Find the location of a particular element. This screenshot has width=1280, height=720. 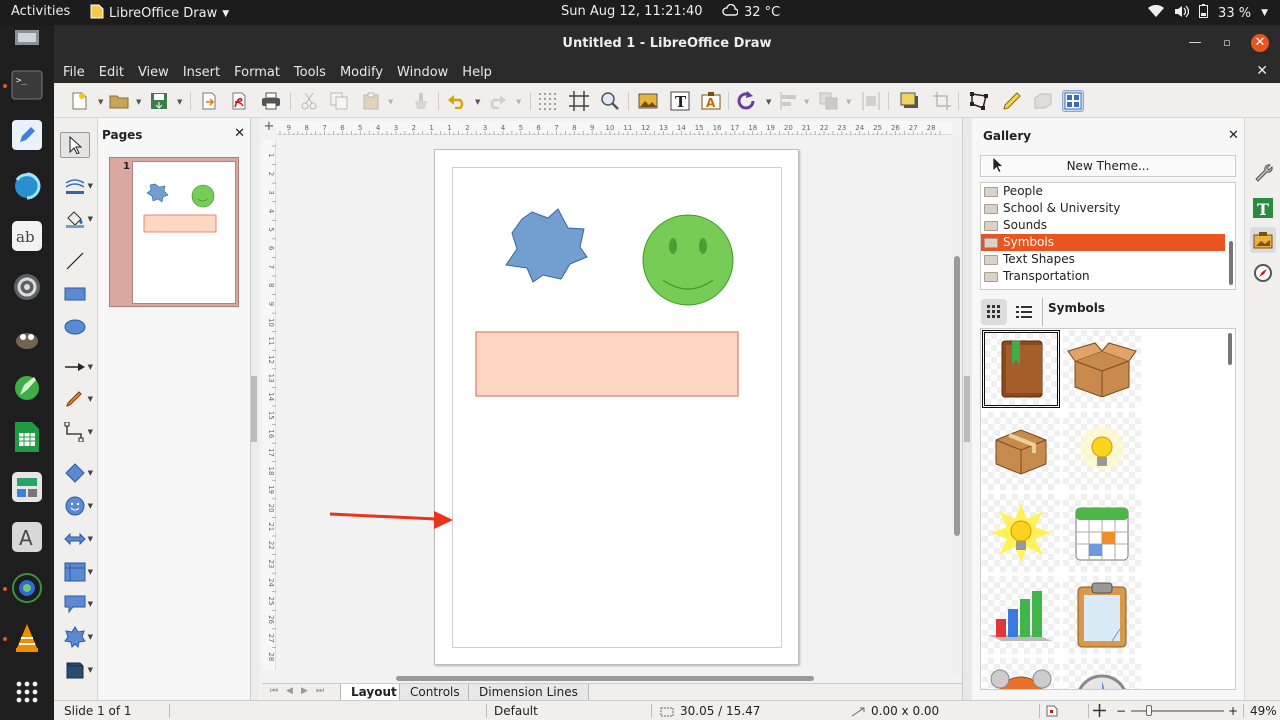

tab-controls: Controls is located at coordinates (435, 692).